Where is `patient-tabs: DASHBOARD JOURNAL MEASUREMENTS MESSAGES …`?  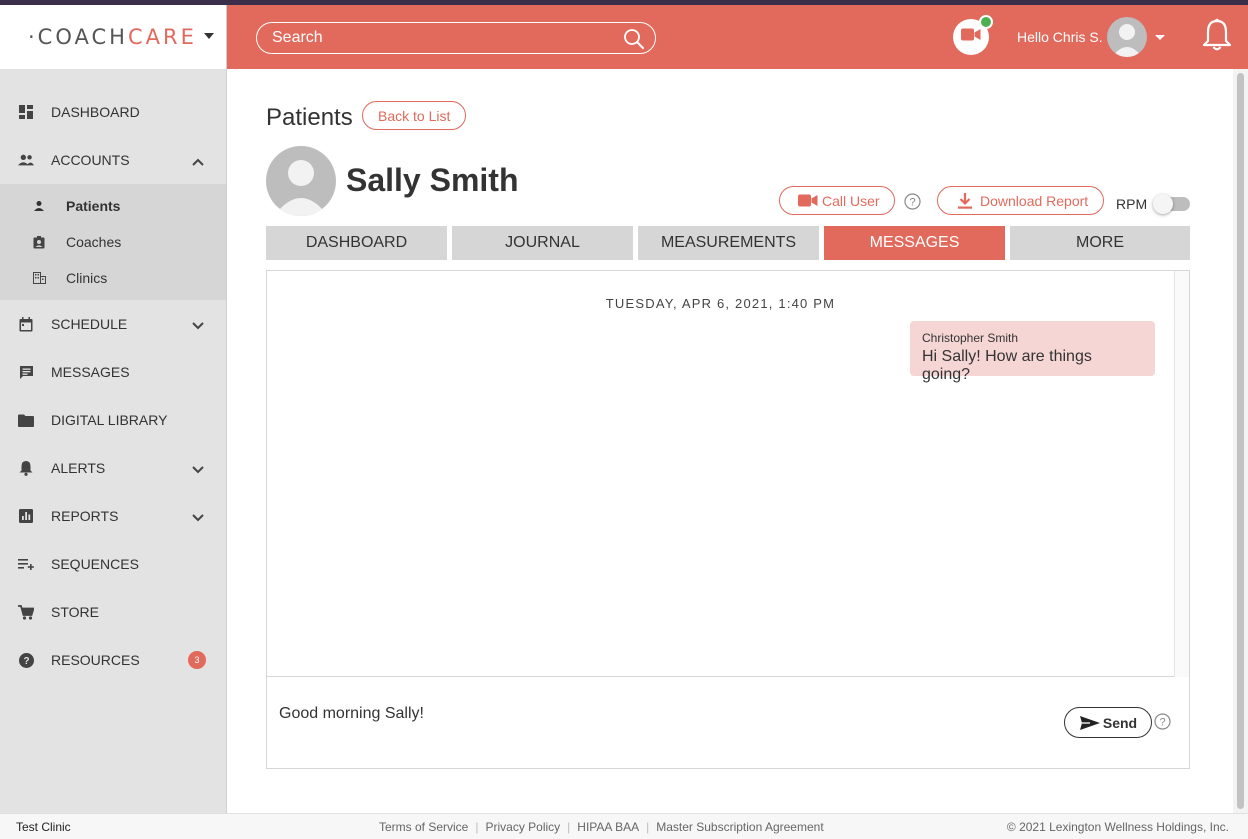 patient-tabs: DASHBOARD JOURNAL MEASUREMENTS MESSAGES … is located at coordinates (728, 243).